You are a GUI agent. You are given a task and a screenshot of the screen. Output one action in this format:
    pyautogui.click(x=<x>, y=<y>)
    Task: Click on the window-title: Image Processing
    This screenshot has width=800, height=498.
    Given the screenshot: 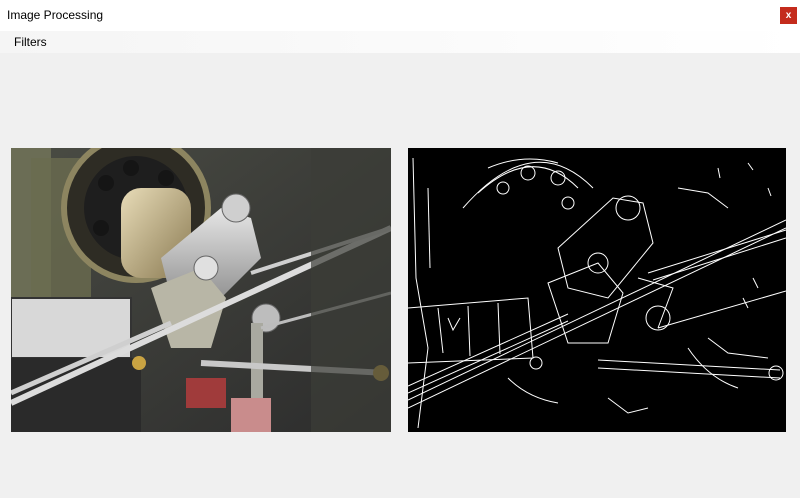 What is the action you would take?
    pyautogui.click(x=55, y=15)
    